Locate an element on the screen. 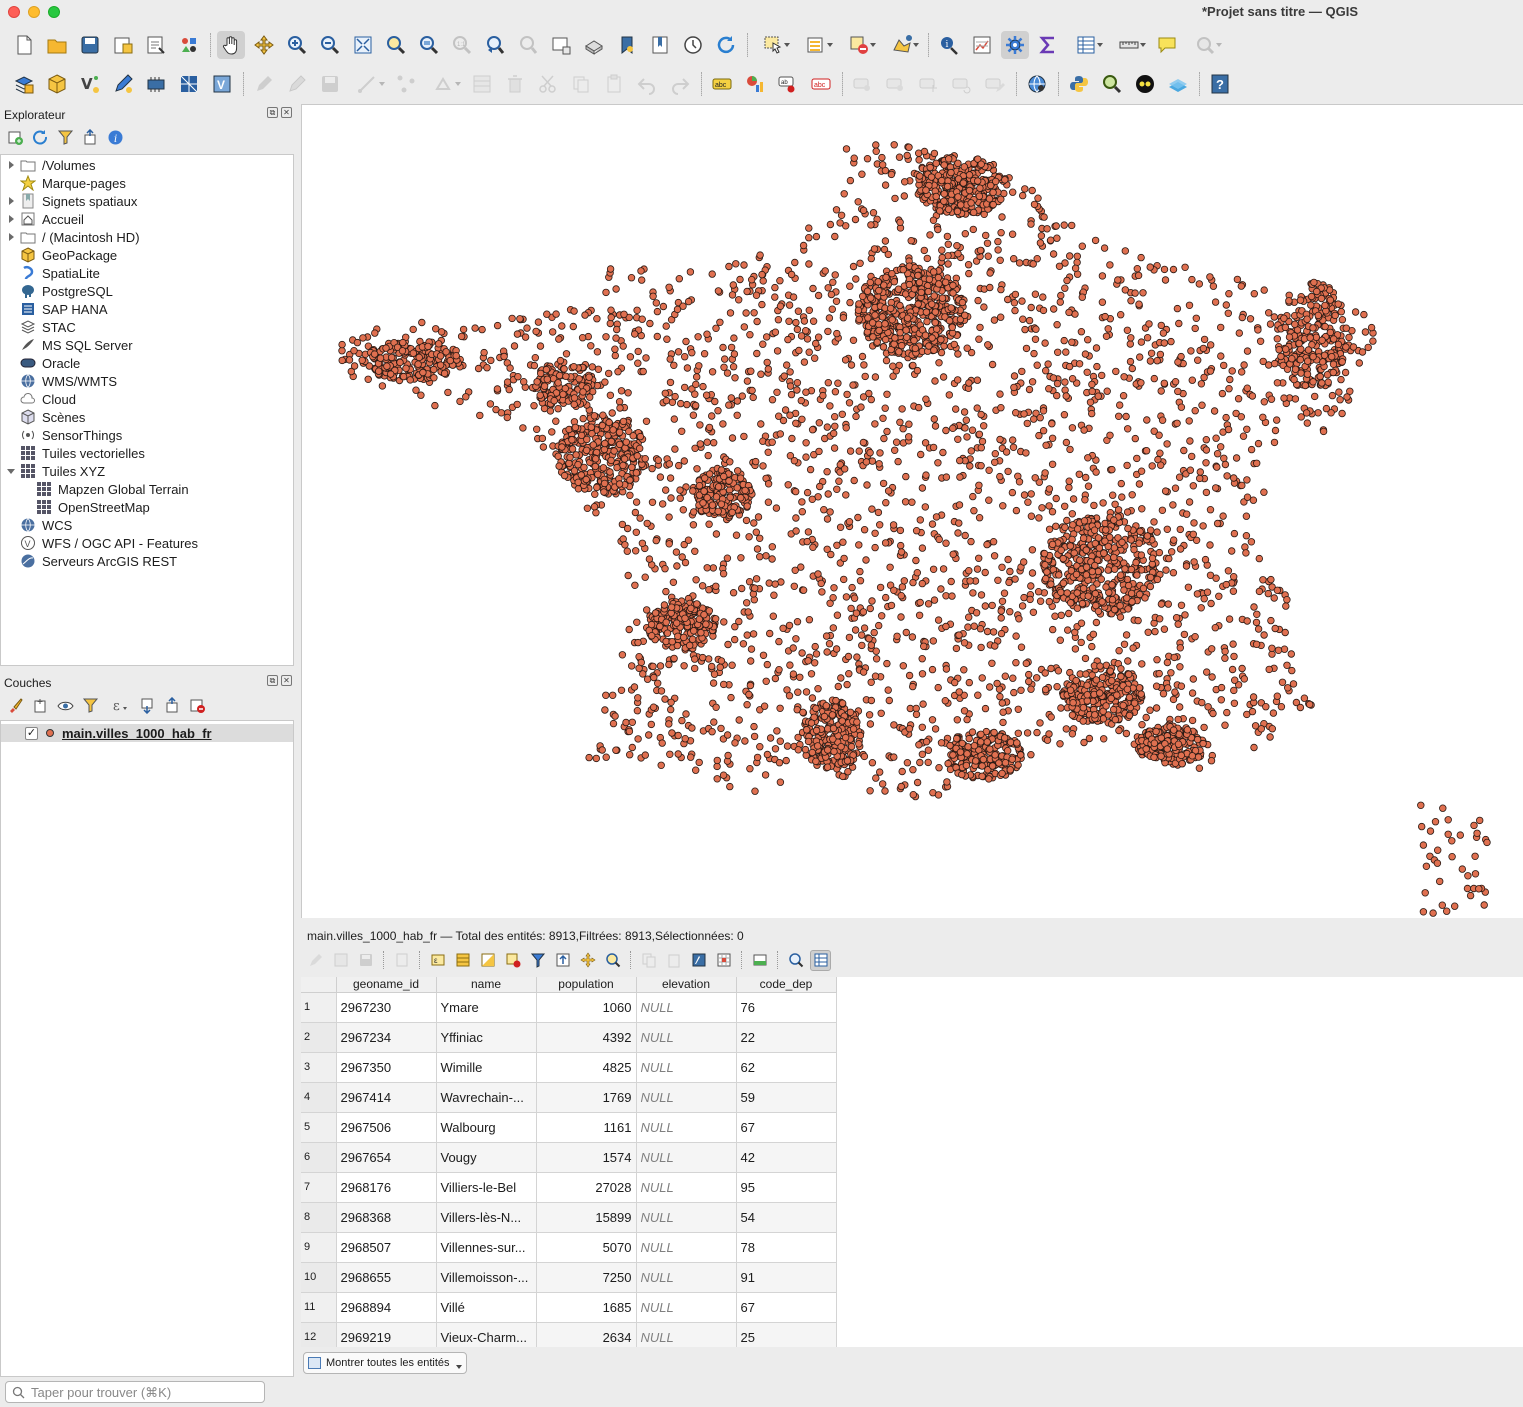 The width and height of the screenshot is (1523, 1407). panel-float-button: ⧉ is located at coordinates (272, 680).